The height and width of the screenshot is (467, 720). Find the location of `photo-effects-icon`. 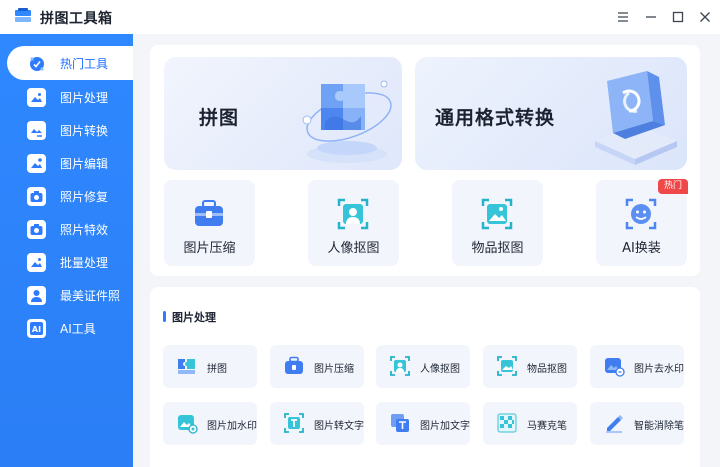

photo-effects-icon is located at coordinates (36, 229).